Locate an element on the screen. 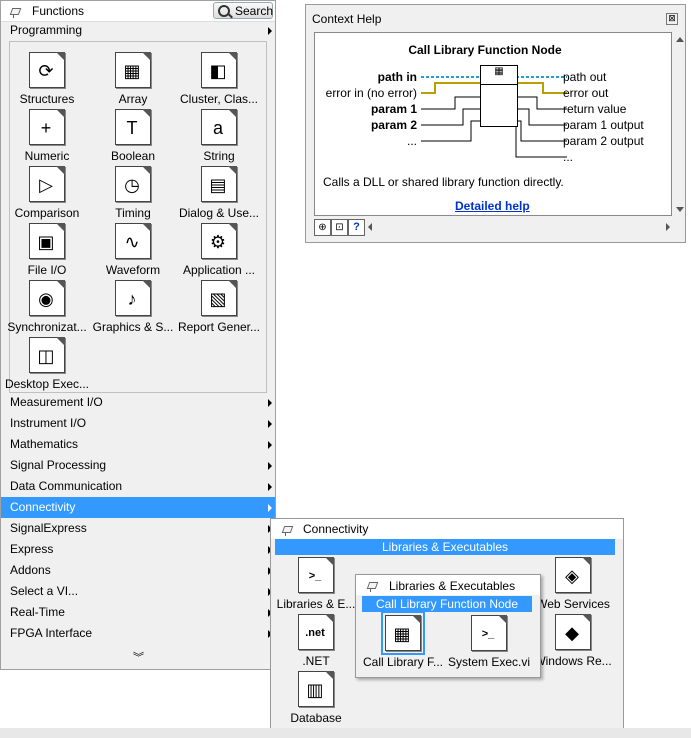 Image resolution: width=691 pixels, height=738 pixels. desktop-execution-icon: ◫ is located at coordinates (47, 355).